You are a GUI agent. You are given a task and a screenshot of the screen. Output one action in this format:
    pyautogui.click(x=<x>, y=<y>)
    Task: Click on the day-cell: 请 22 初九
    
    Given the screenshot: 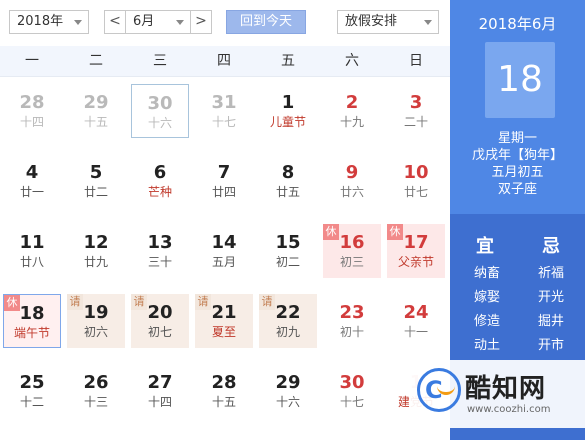 What is the action you would take?
    pyautogui.click(x=288, y=321)
    